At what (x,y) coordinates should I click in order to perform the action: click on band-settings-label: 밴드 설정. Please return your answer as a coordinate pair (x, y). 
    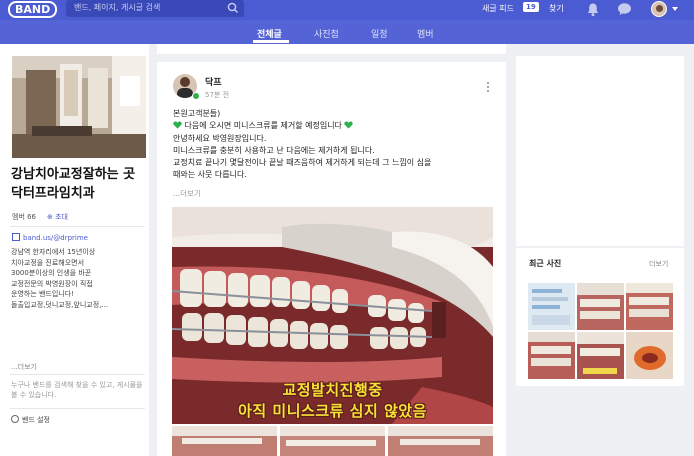
    Looking at the image, I should click on (36, 420).